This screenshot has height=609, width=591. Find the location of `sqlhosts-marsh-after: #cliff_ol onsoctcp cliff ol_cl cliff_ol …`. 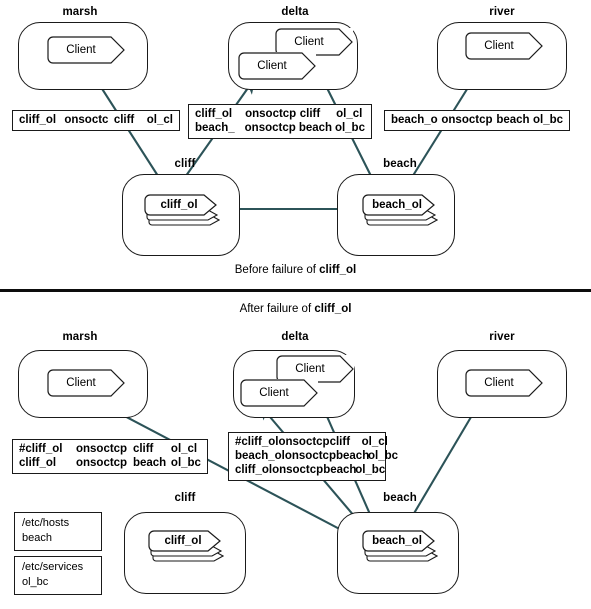

sqlhosts-marsh-after: #cliff_ol onsoctcp cliff ol_cl cliff_ol … is located at coordinates (111, 457).